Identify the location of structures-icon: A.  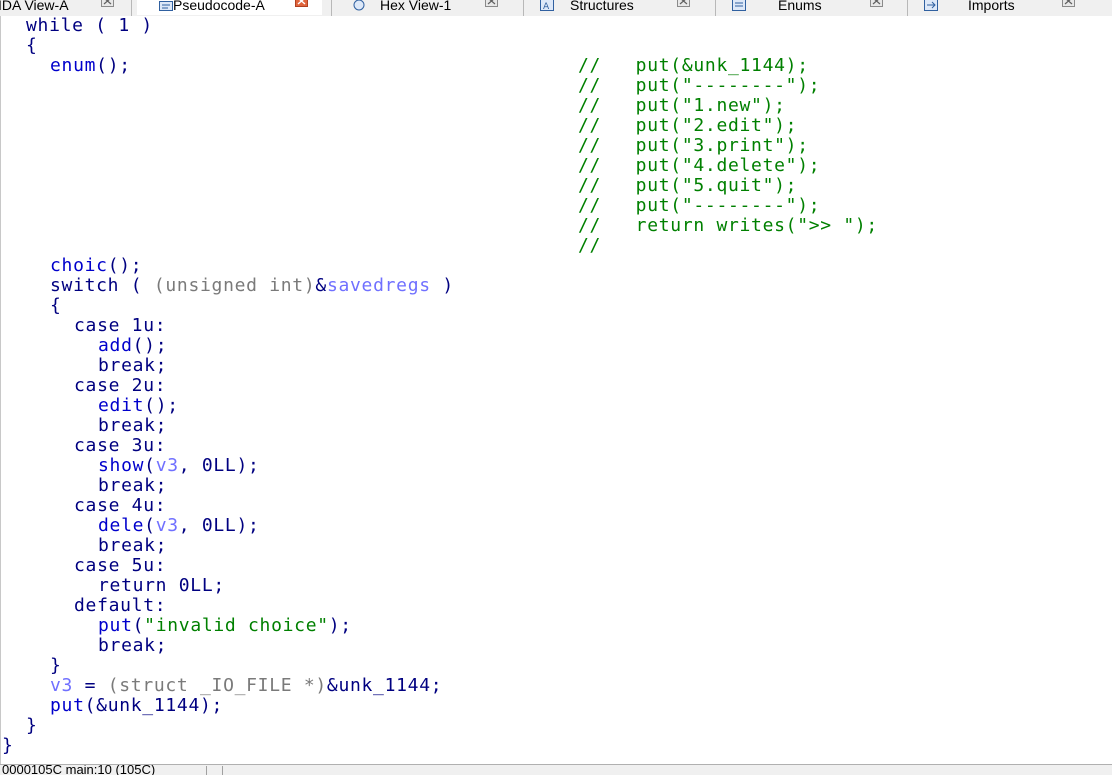
(547, 8).